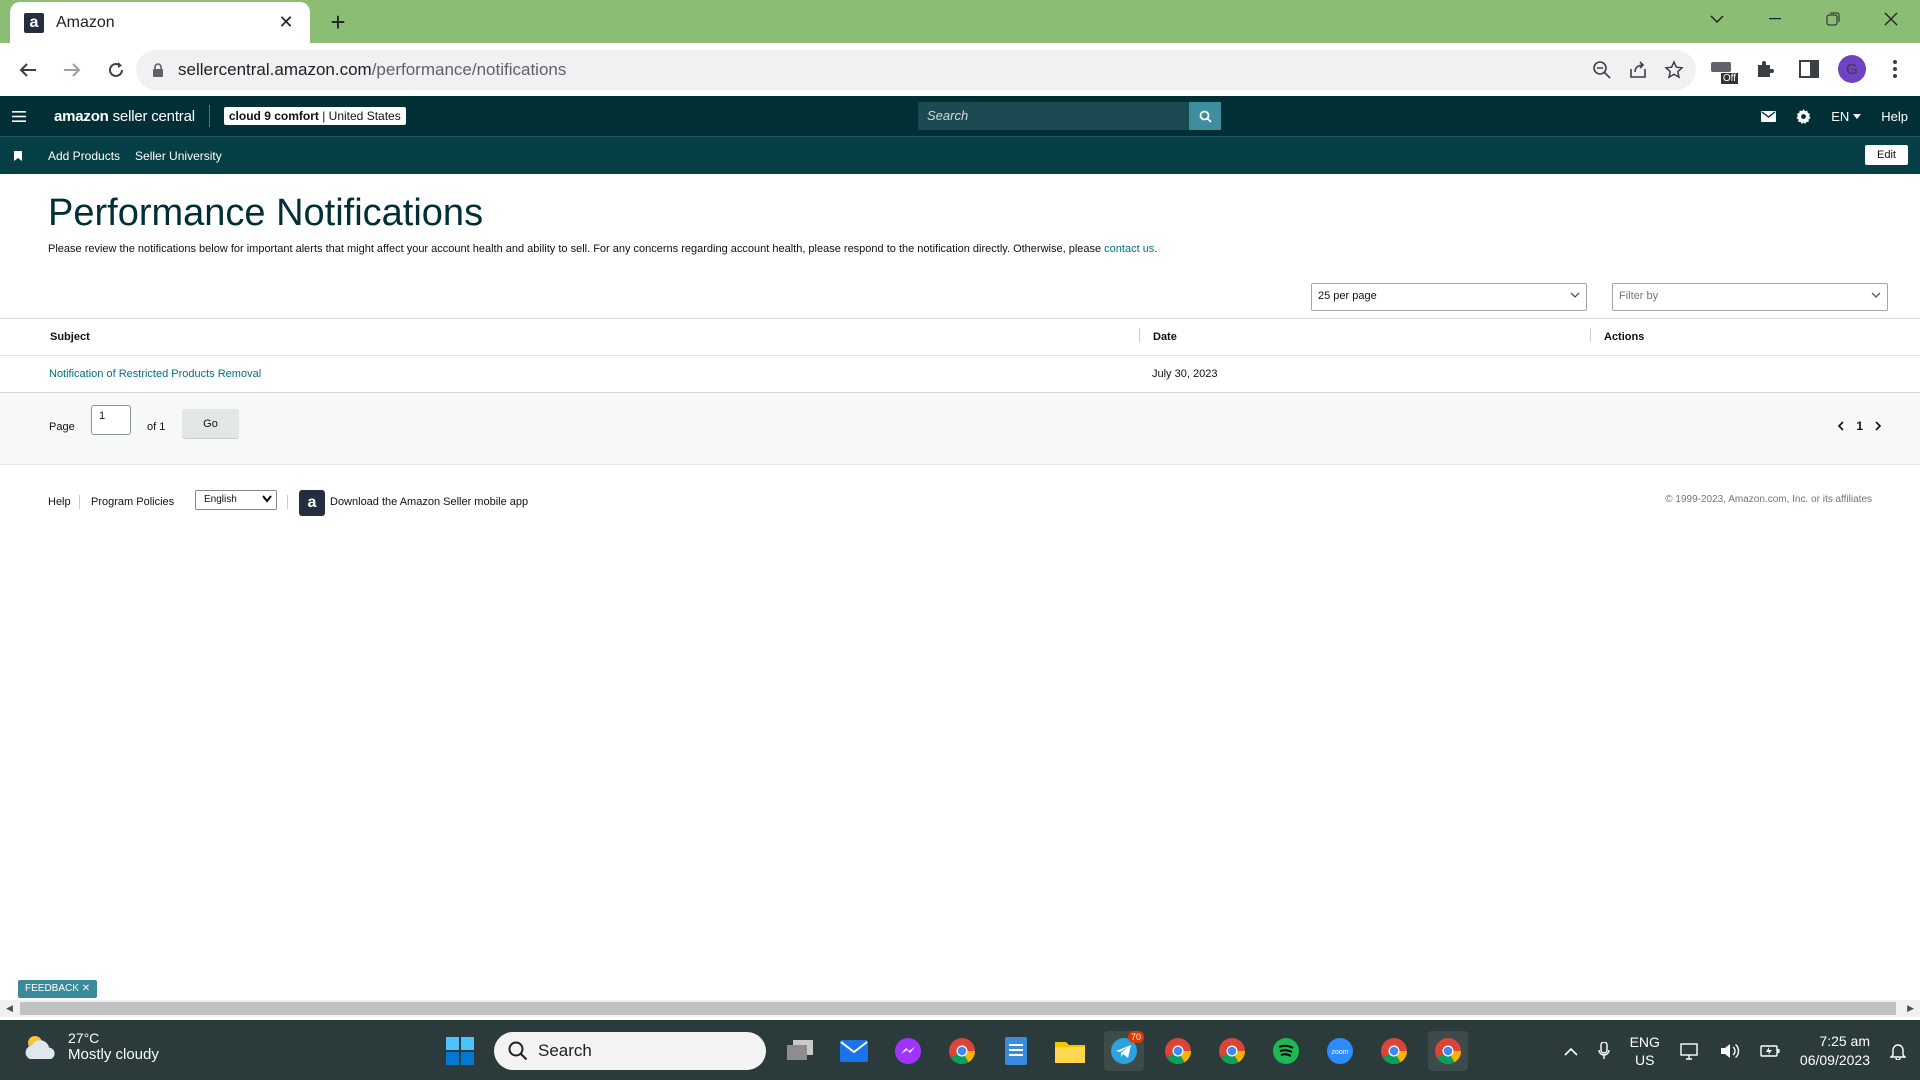 This screenshot has width=1920, height=1080. What do you see at coordinates (960, 155) in the screenshot?
I see `bookmark-bar: Add Products Seller University Edit` at bounding box center [960, 155].